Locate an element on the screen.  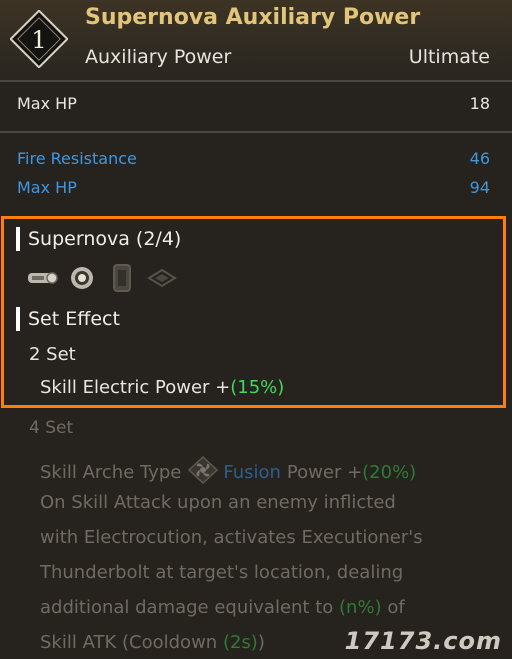
two-set-label: 2 Set is located at coordinates (52, 354).